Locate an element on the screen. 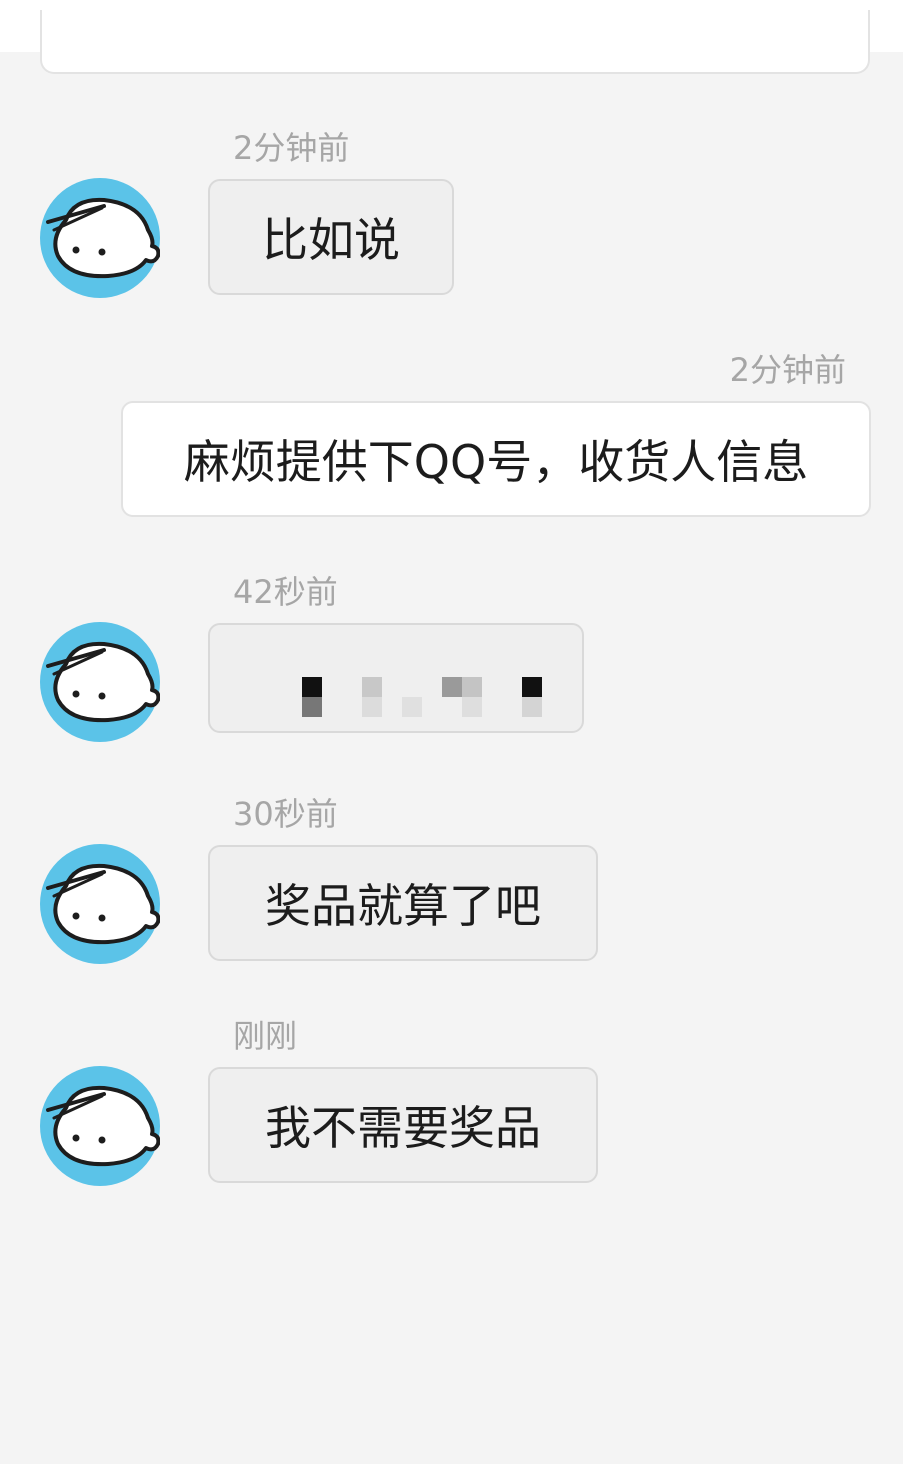 The height and width of the screenshot is (1464, 903). message-timestamp: 42秒前 is located at coordinates (285, 592).